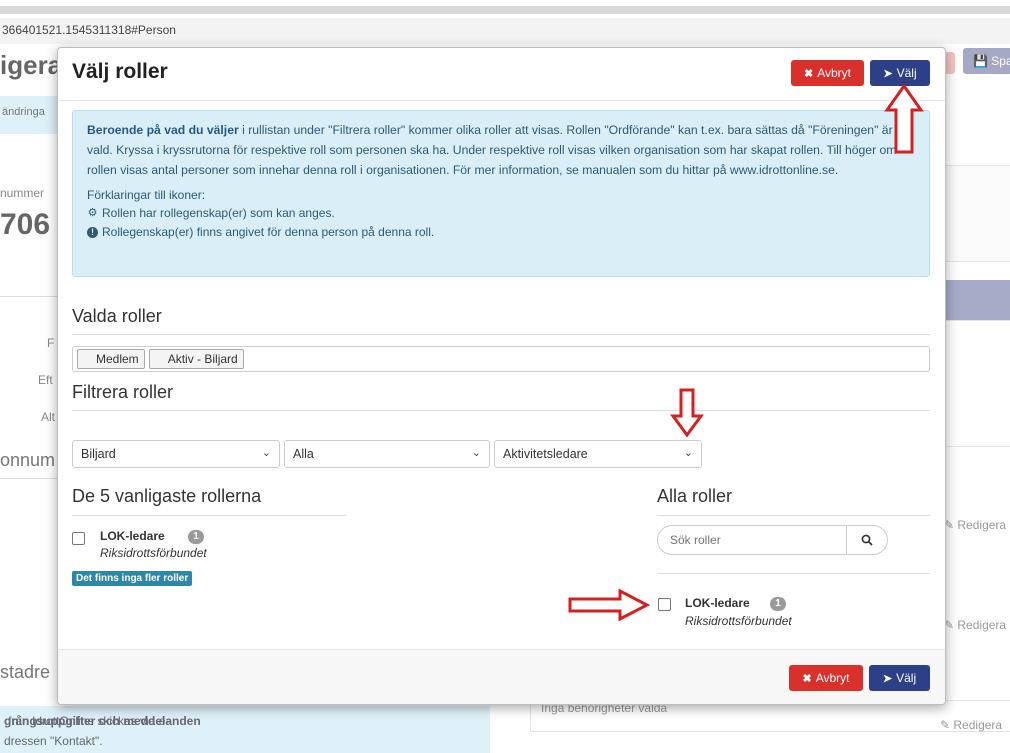 The width and height of the screenshot is (1010, 753). What do you see at coordinates (22, 193) in the screenshot?
I see `bg-label-nummer: nummer` at bounding box center [22, 193].